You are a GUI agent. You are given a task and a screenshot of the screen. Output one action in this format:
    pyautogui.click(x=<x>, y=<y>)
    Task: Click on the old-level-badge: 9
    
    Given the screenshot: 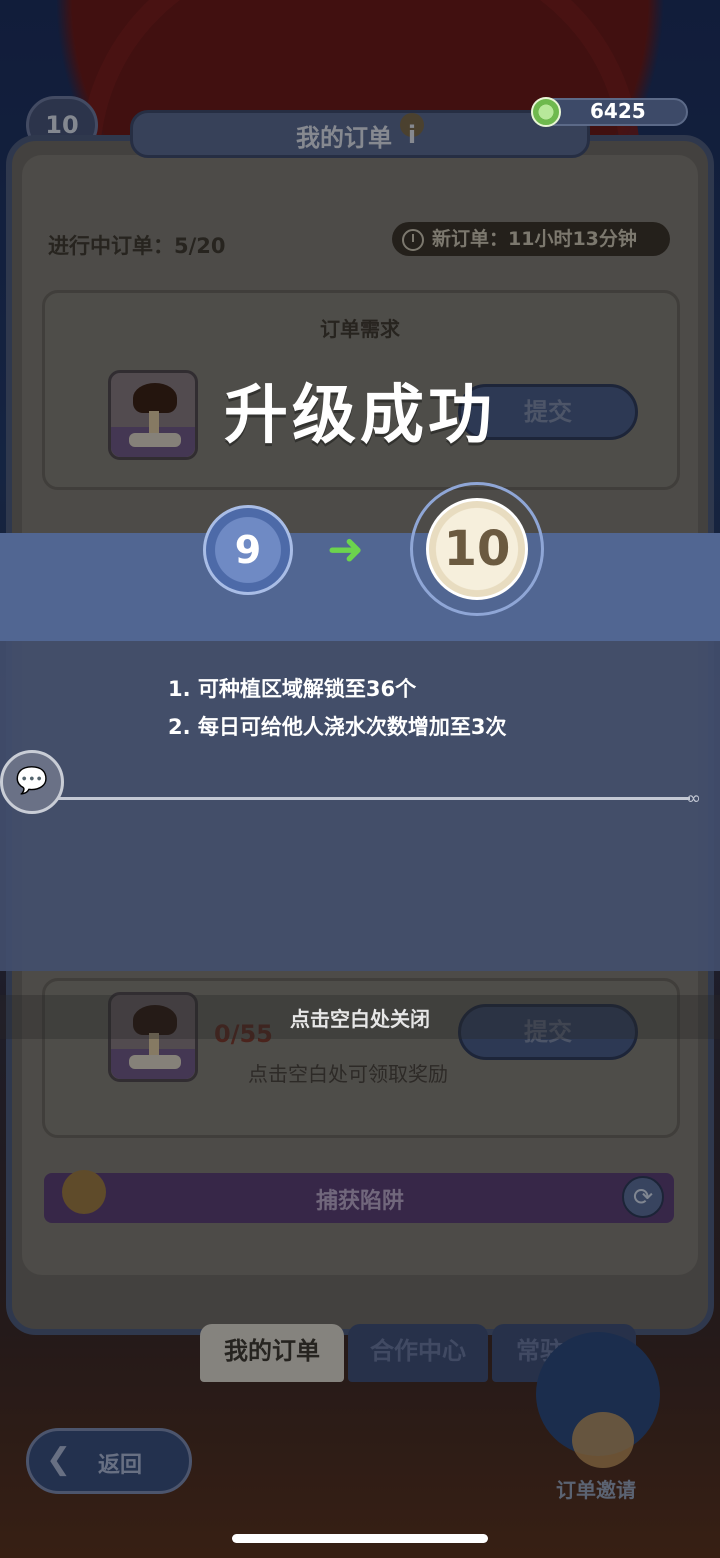 What is the action you would take?
    pyautogui.click(x=248, y=550)
    